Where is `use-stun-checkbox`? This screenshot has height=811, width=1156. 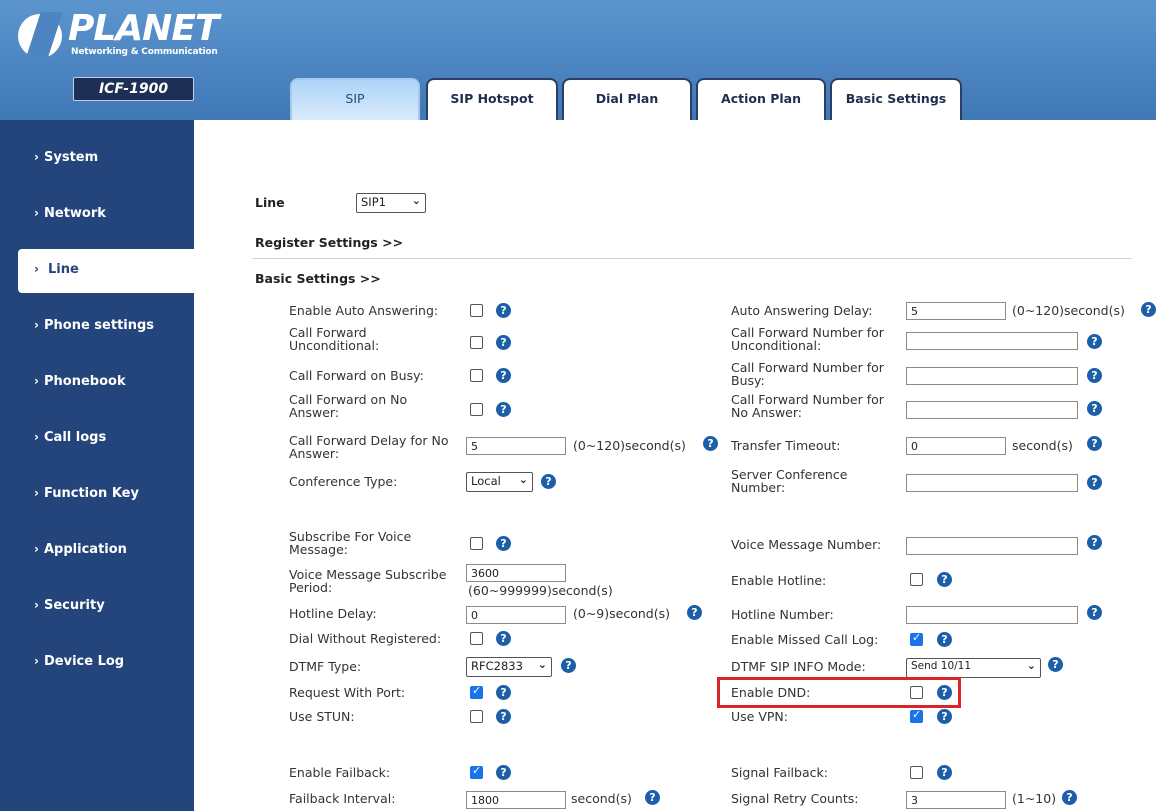 use-stun-checkbox is located at coordinates (476, 716).